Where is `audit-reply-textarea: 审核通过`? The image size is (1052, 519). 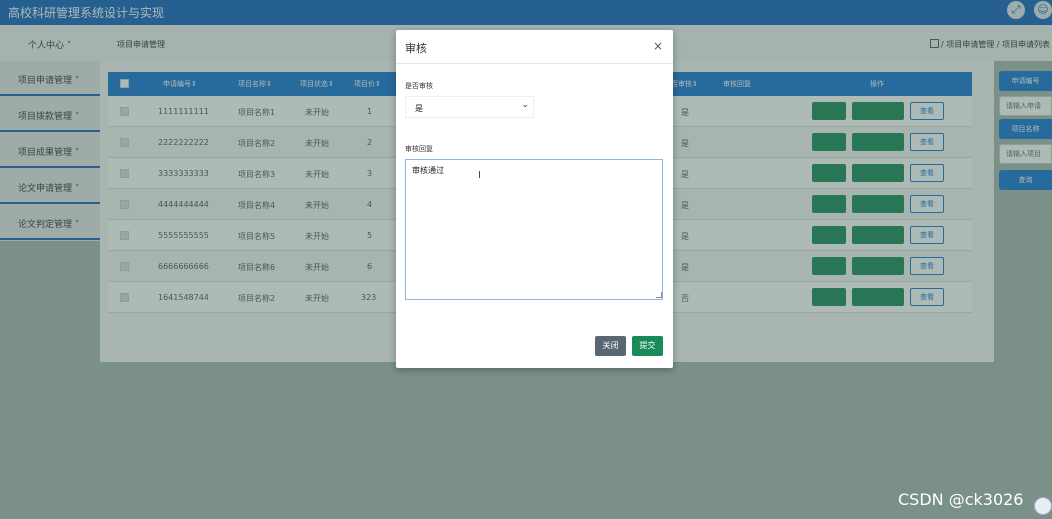 audit-reply-textarea: 审核通过 is located at coordinates (534, 229).